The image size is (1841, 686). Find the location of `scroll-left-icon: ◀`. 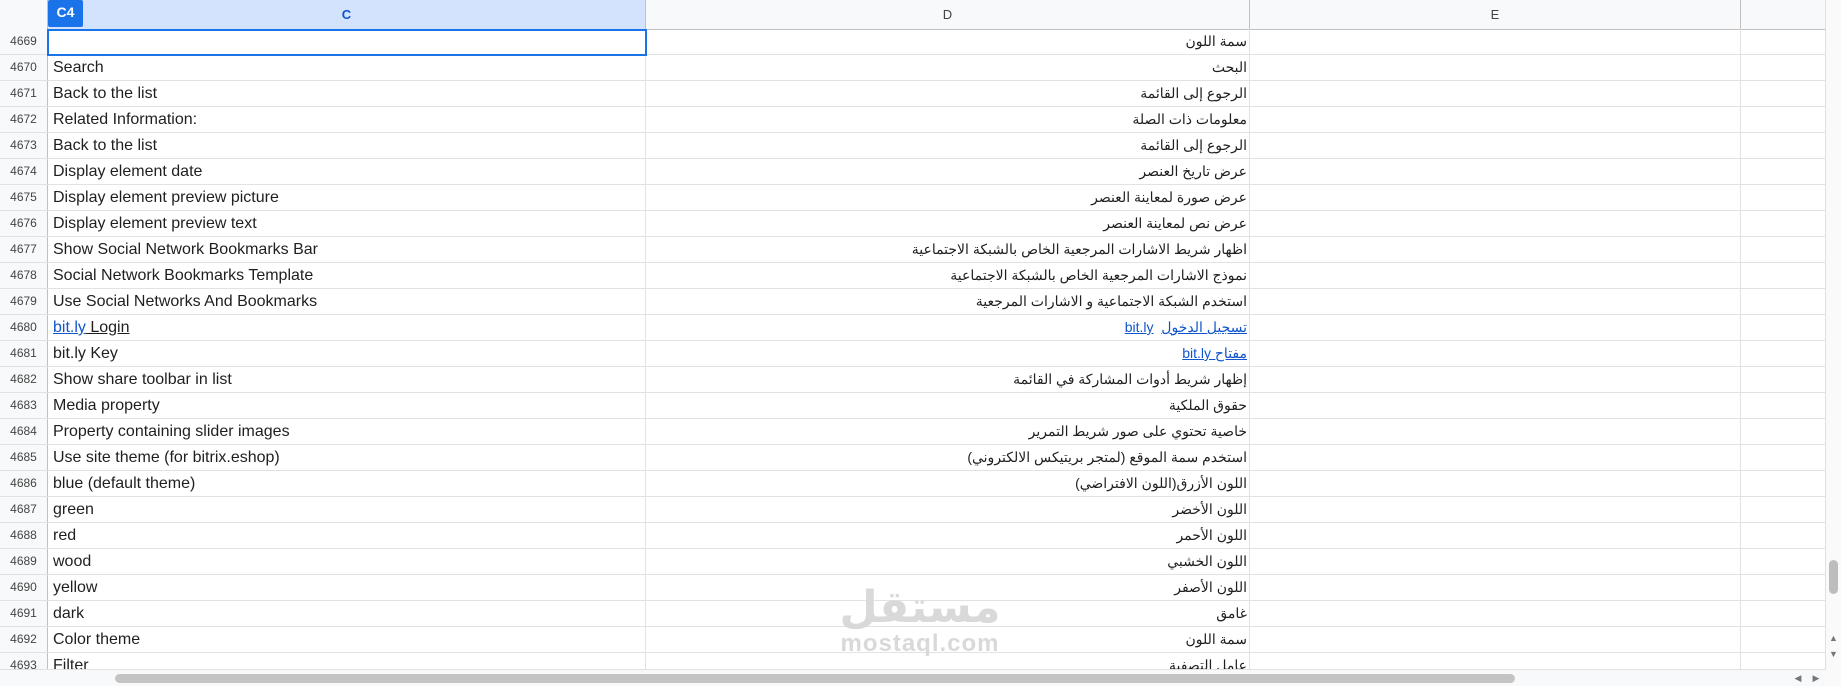

scroll-left-icon: ◀ is located at coordinates (1798, 678).